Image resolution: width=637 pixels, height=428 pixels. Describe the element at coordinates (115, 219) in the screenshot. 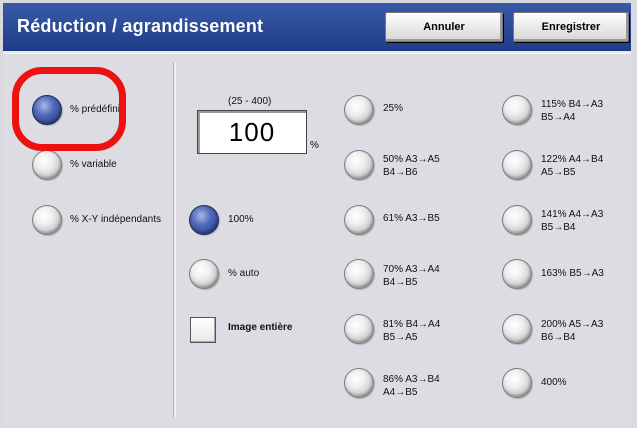

I see `mode-xy-label: % X-Y indépendants` at that location.